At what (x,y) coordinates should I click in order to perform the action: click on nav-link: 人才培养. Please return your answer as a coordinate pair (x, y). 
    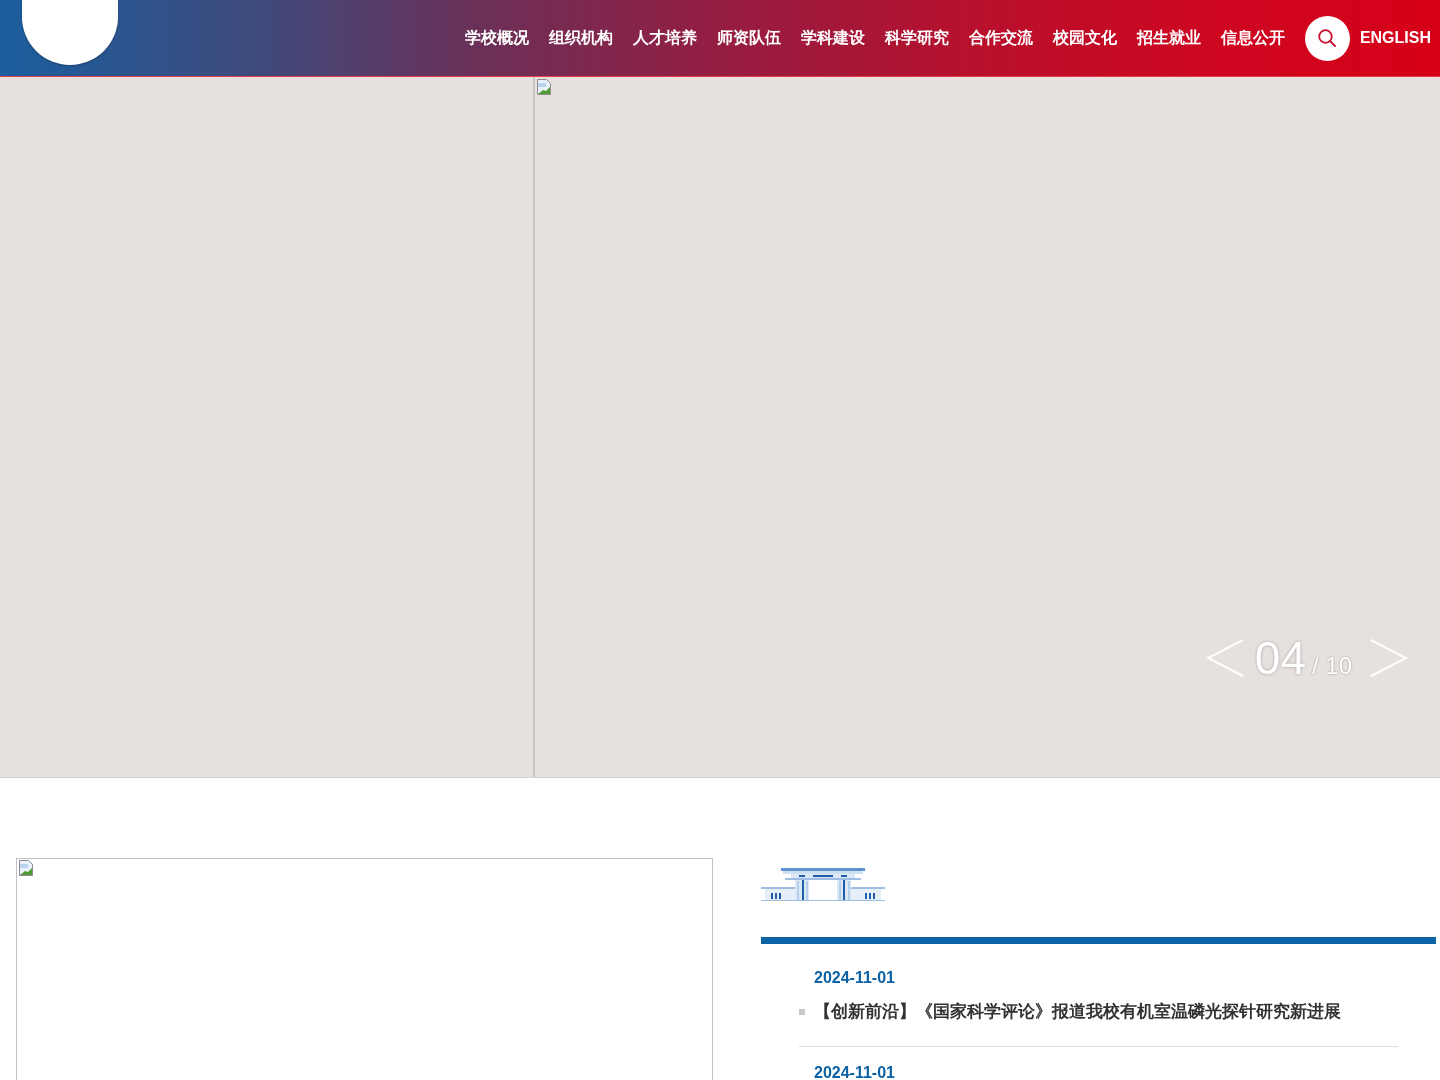
    Looking at the image, I should click on (664, 38).